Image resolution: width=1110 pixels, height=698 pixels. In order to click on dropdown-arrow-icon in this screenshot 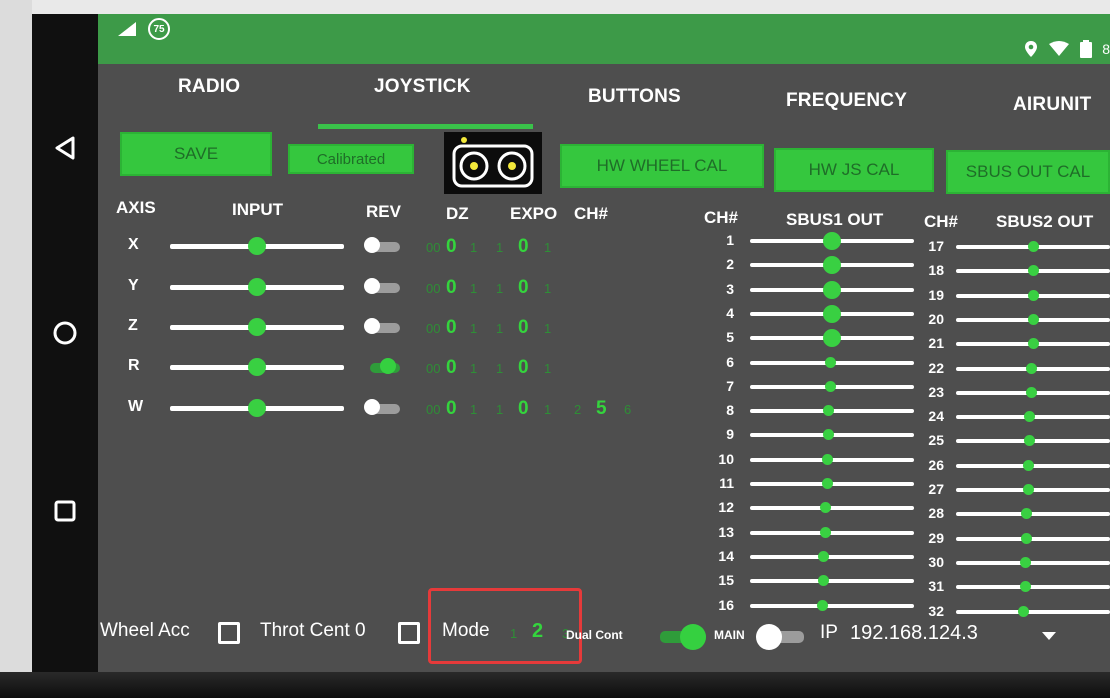, I will do `click(1049, 636)`.